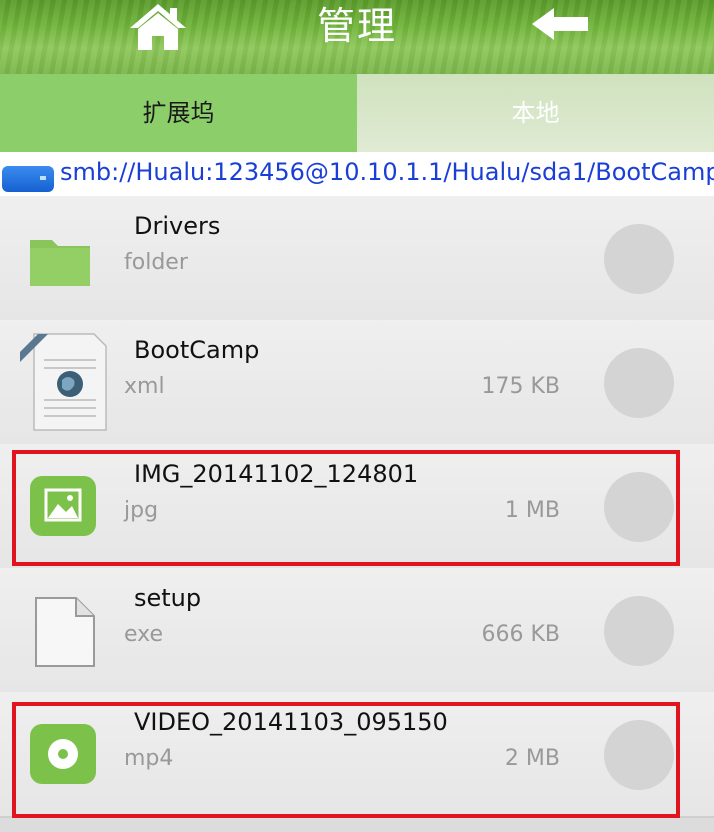 This screenshot has height=832, width=714. I want to click on file-type: exe, so click(144, 634).